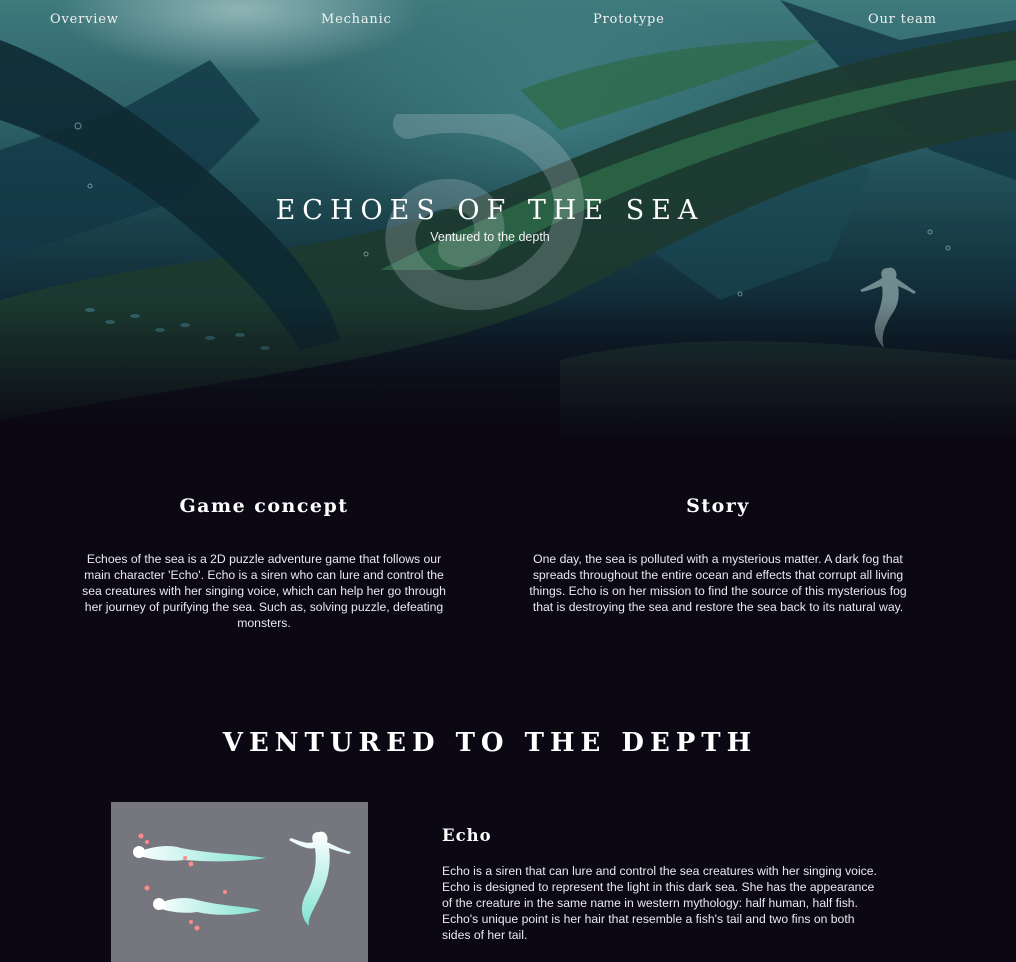 This screenshot has height=962, width=1016. I want to click on game-concept-heading: Game concept, so click(264, 506).